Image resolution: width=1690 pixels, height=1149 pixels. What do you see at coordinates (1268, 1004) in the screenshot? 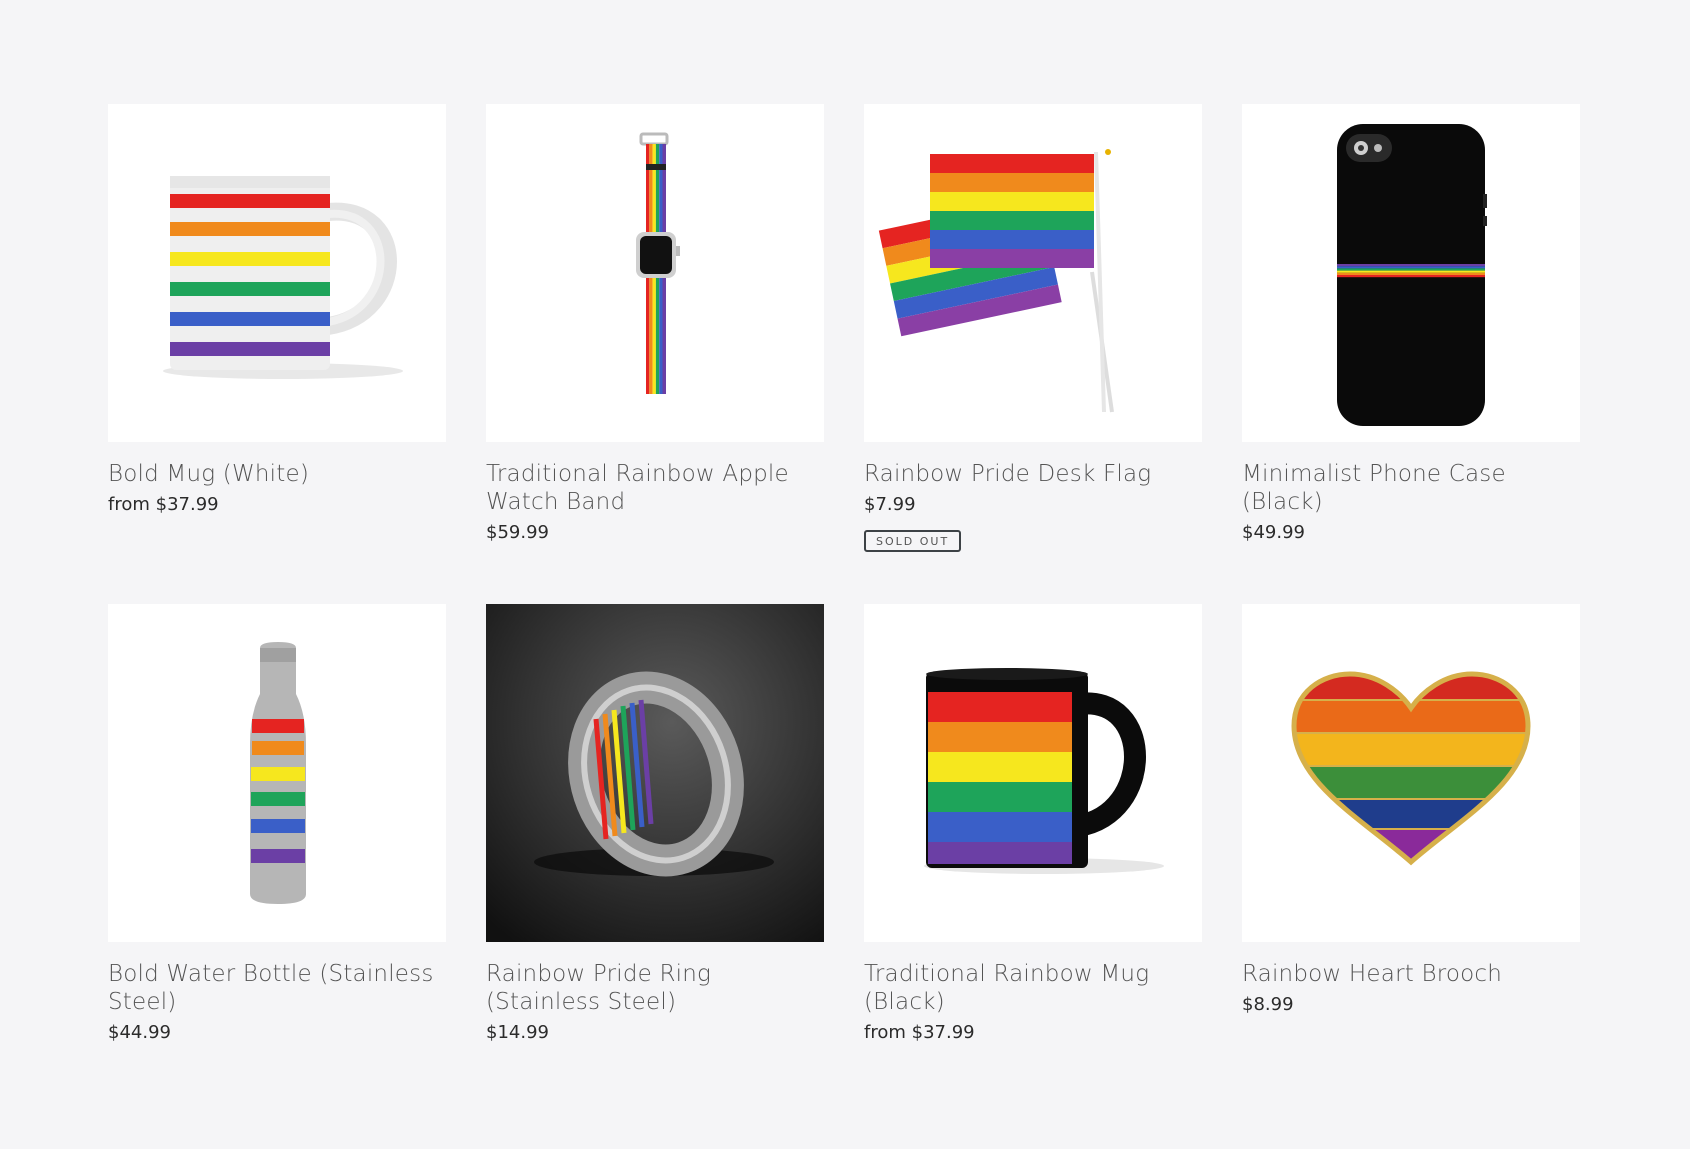
I see `product-price: $8.99` at bounding box center [1268, 1004].